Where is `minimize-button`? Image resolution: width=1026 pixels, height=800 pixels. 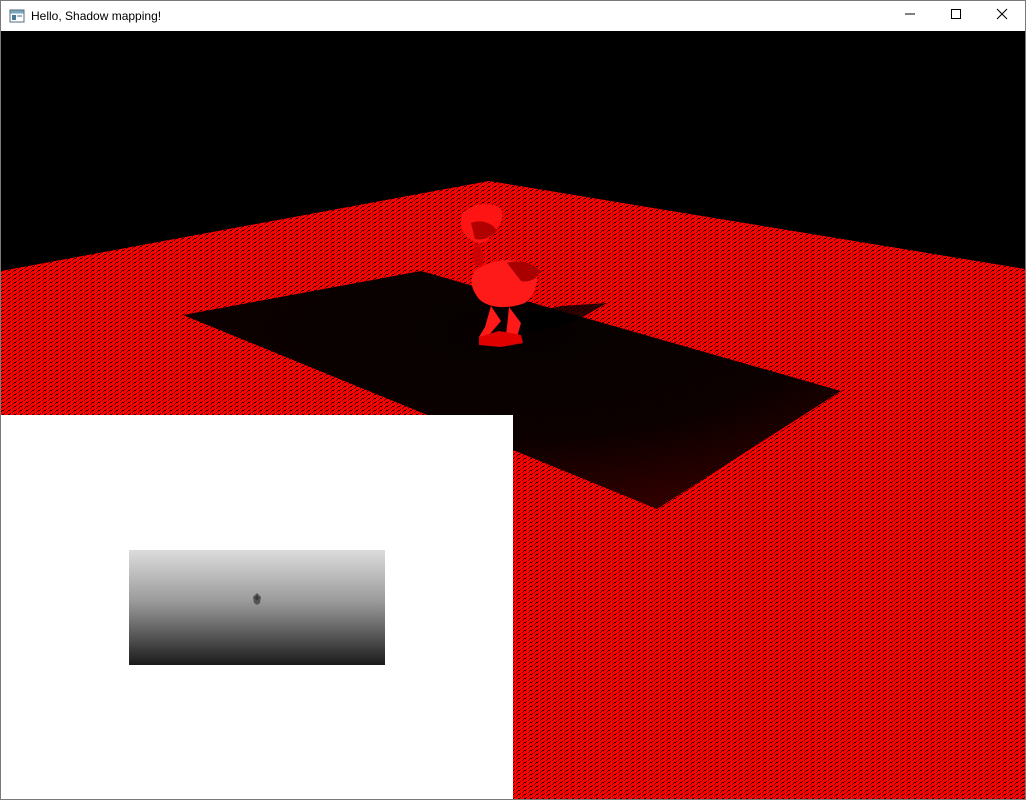
minimize-button is located at coordinates (910, 16).